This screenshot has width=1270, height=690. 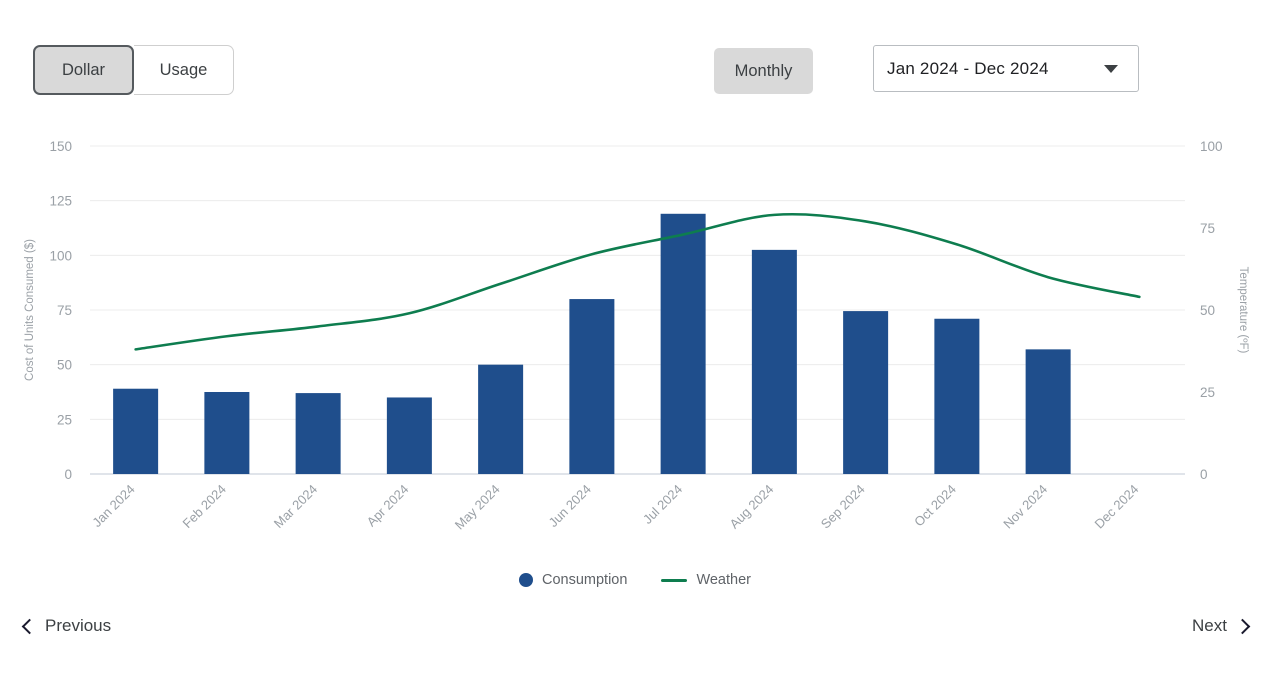 I want to click on svg-text: May 2024, so click(x=477, y=507).